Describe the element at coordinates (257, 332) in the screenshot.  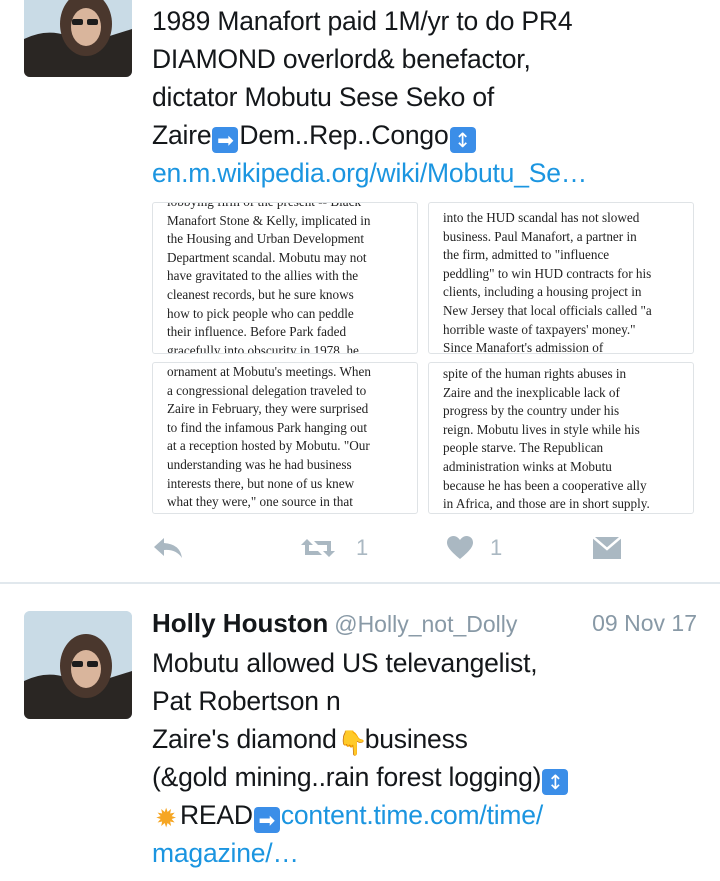
I see `panel-line: their influence. Before Park faded` at that location.